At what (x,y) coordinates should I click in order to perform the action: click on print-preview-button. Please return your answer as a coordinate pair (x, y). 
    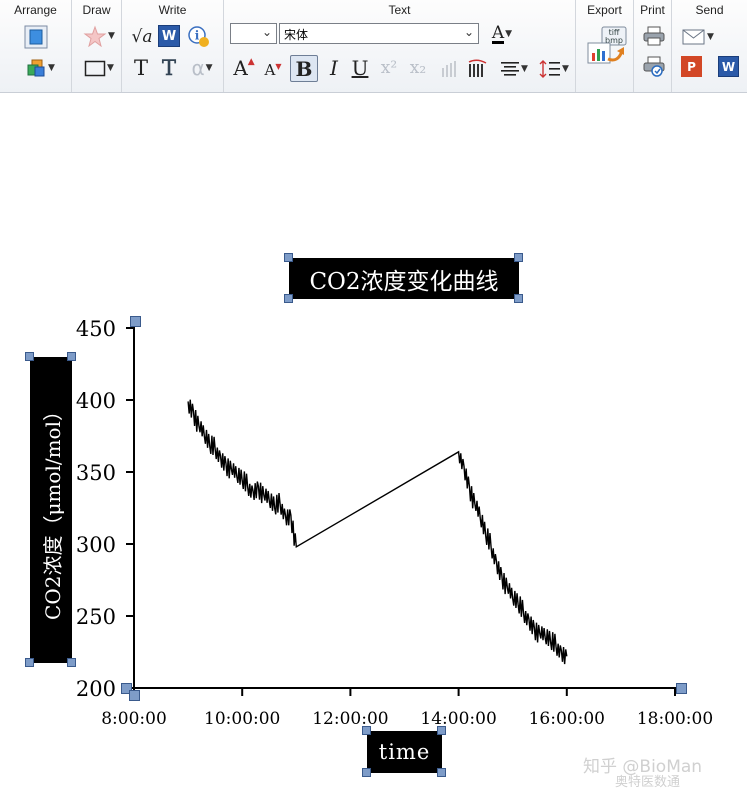
    Looking at the image, I should click on (654, 67).